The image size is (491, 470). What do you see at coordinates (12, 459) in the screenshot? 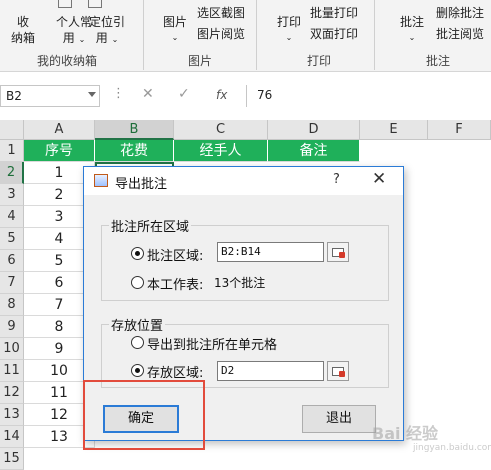
I see `row-header-15: 15` at bounding box center [12, 459].